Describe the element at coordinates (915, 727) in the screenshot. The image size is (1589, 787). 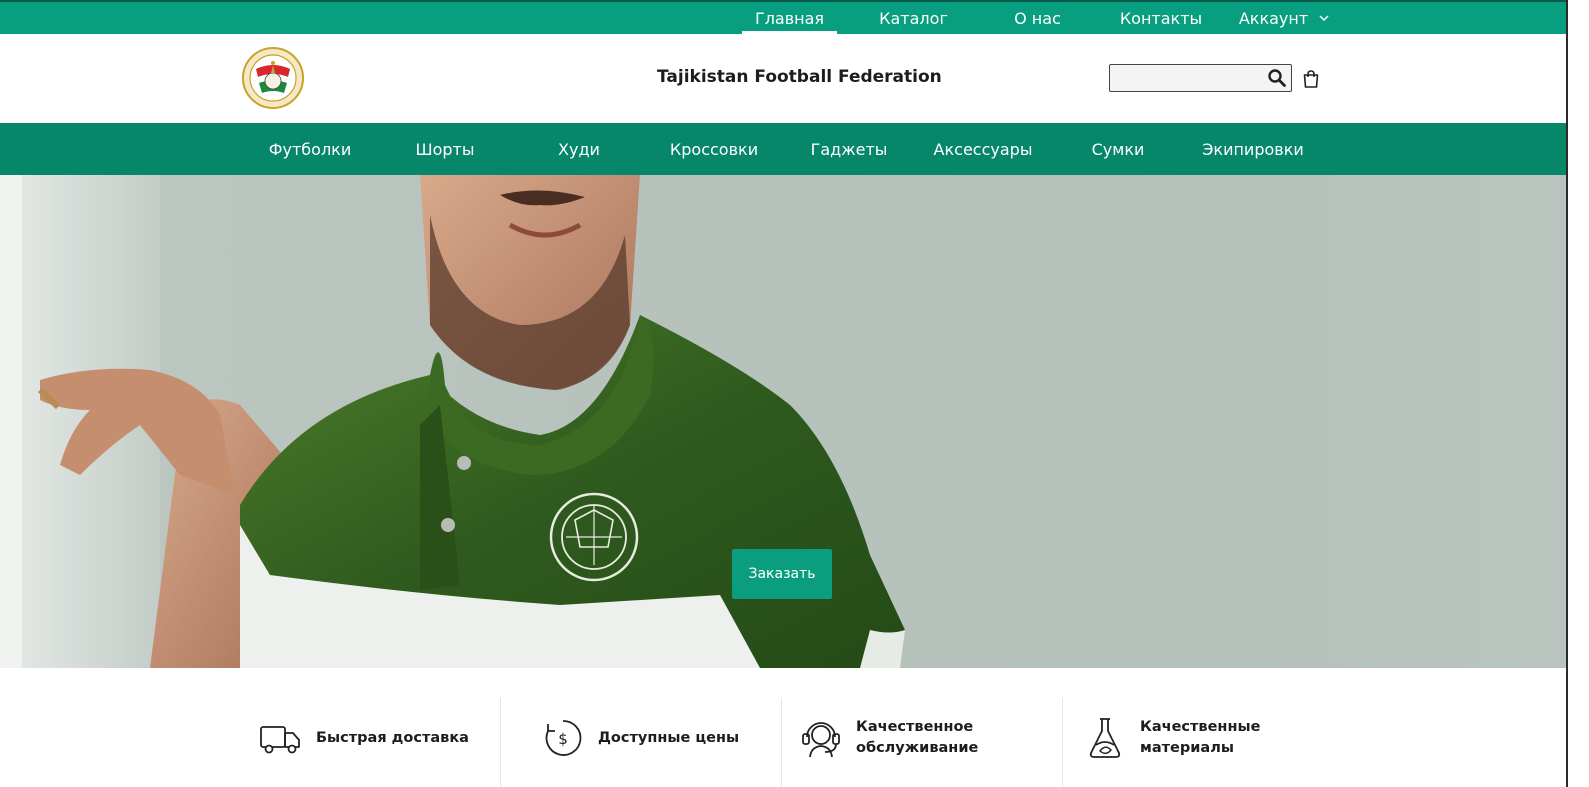
I see `feature-label-line1: Качественное` at that location.